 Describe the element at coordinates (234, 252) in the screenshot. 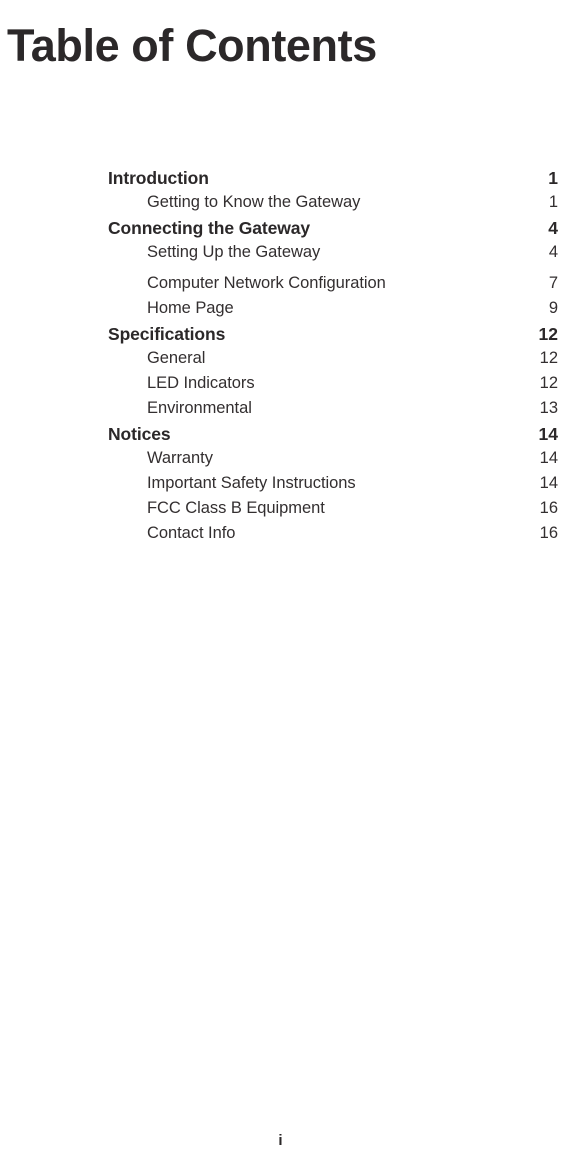

I see `toc-entry-label: Setting Up the Gateway` at that location.